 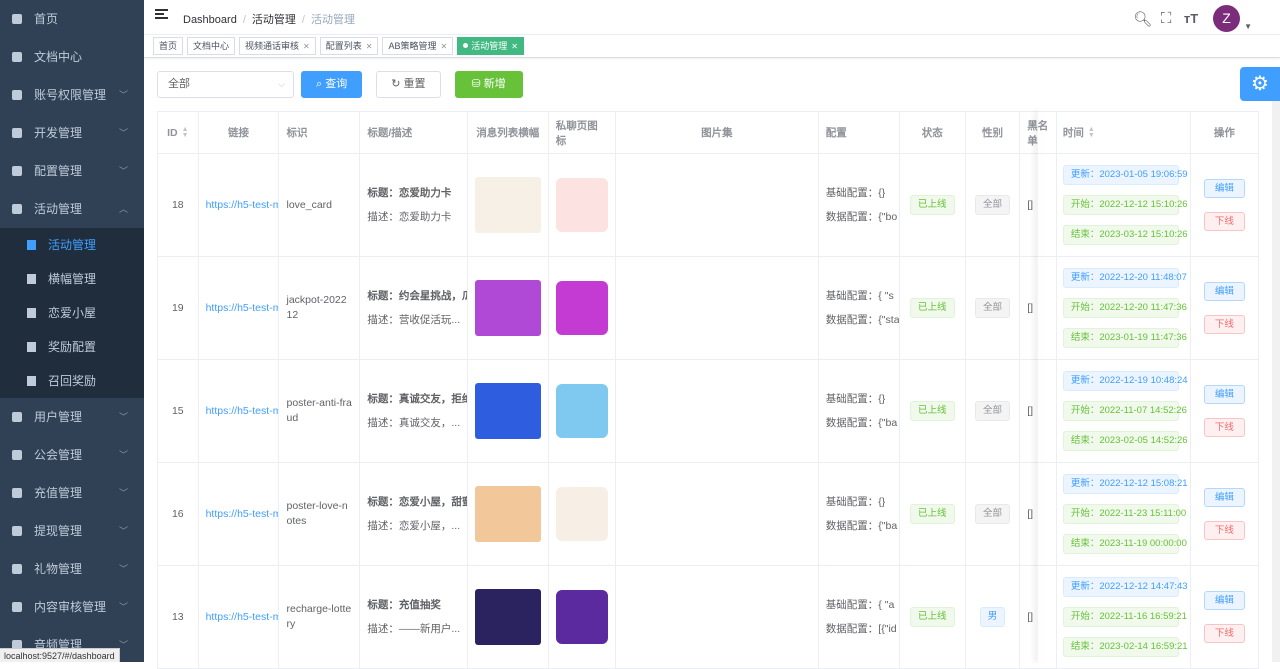 I want to click on navbar-actions: 🔍︎ ⛶ тT Z ▼, so click(x=1188, y=18).